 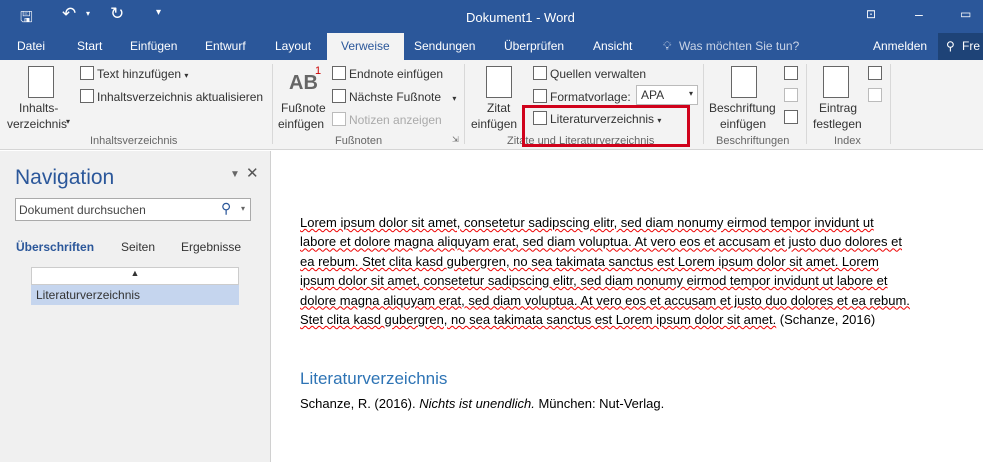 What do you see at coordinates (743, 124) in the screenshot?
I see `insert-caption-line2: einfügen` at bounding box center [743, 124].